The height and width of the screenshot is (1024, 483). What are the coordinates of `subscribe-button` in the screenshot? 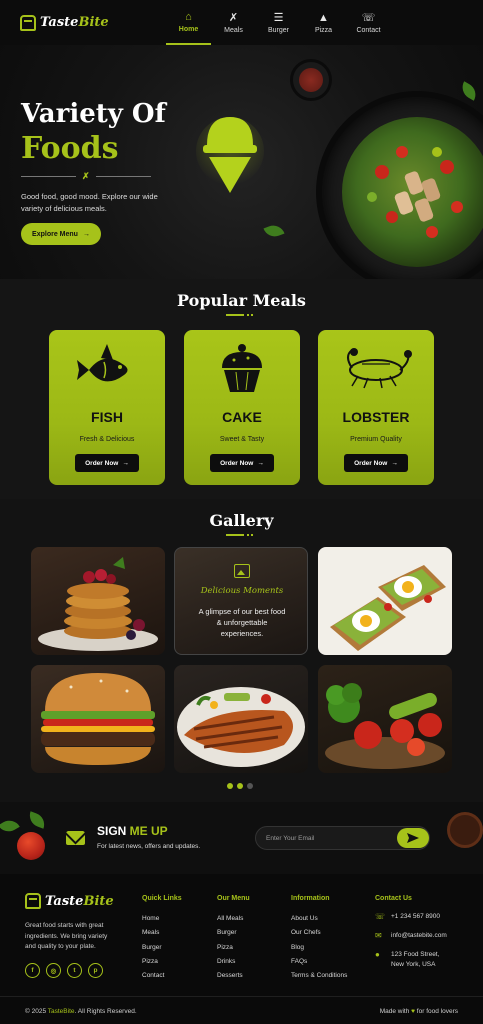 It's located at (413, 838).